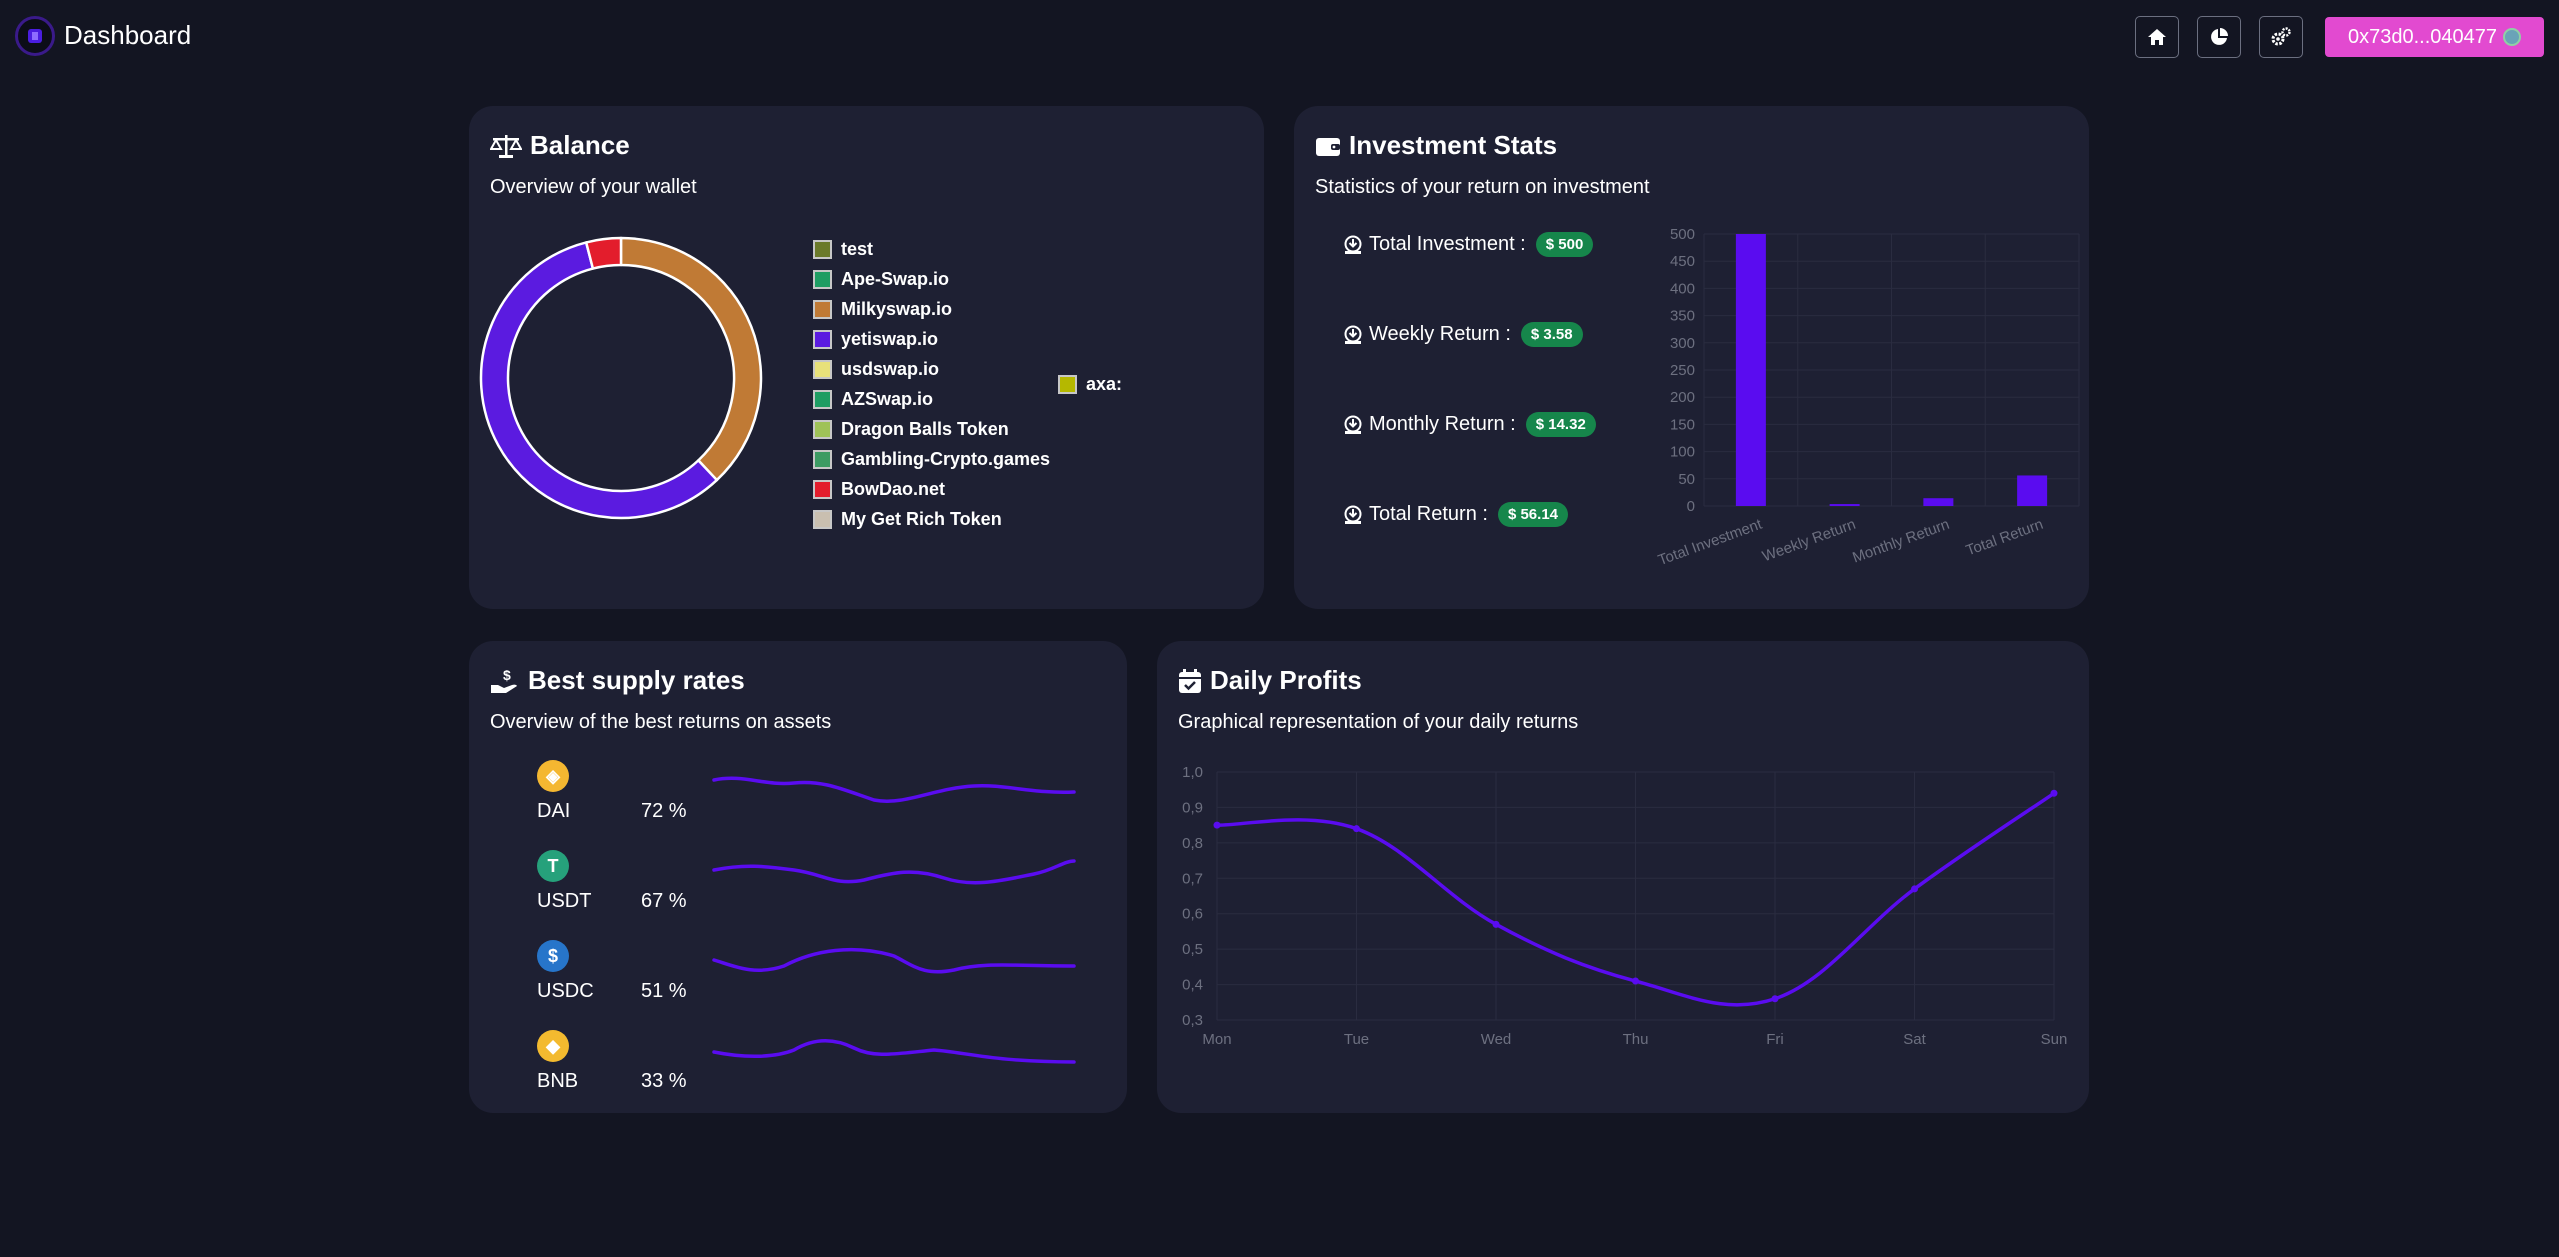 The height and width of the screenshot is (1257, 2559). I want to click on asset-rate: 33 %, so click(664, 1081).